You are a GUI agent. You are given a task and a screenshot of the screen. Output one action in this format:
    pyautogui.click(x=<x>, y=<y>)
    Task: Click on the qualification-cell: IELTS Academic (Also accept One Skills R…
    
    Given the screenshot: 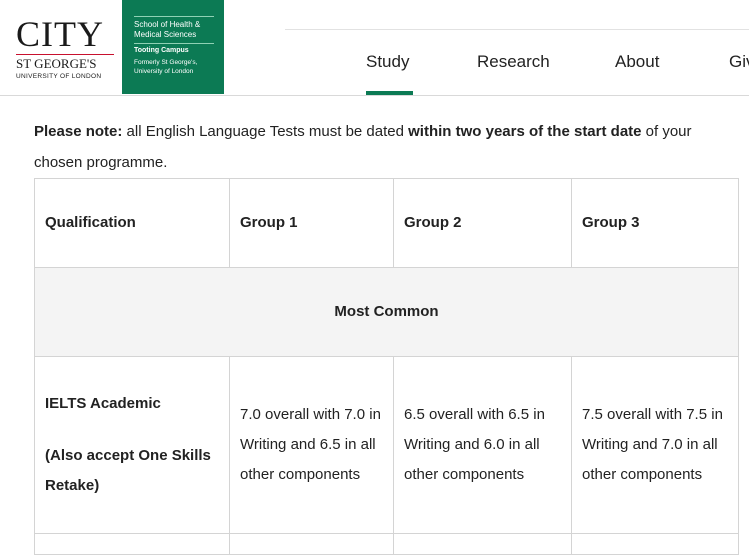 What is the action you would take?
    pyautogui.click(x=132, y=445)
    